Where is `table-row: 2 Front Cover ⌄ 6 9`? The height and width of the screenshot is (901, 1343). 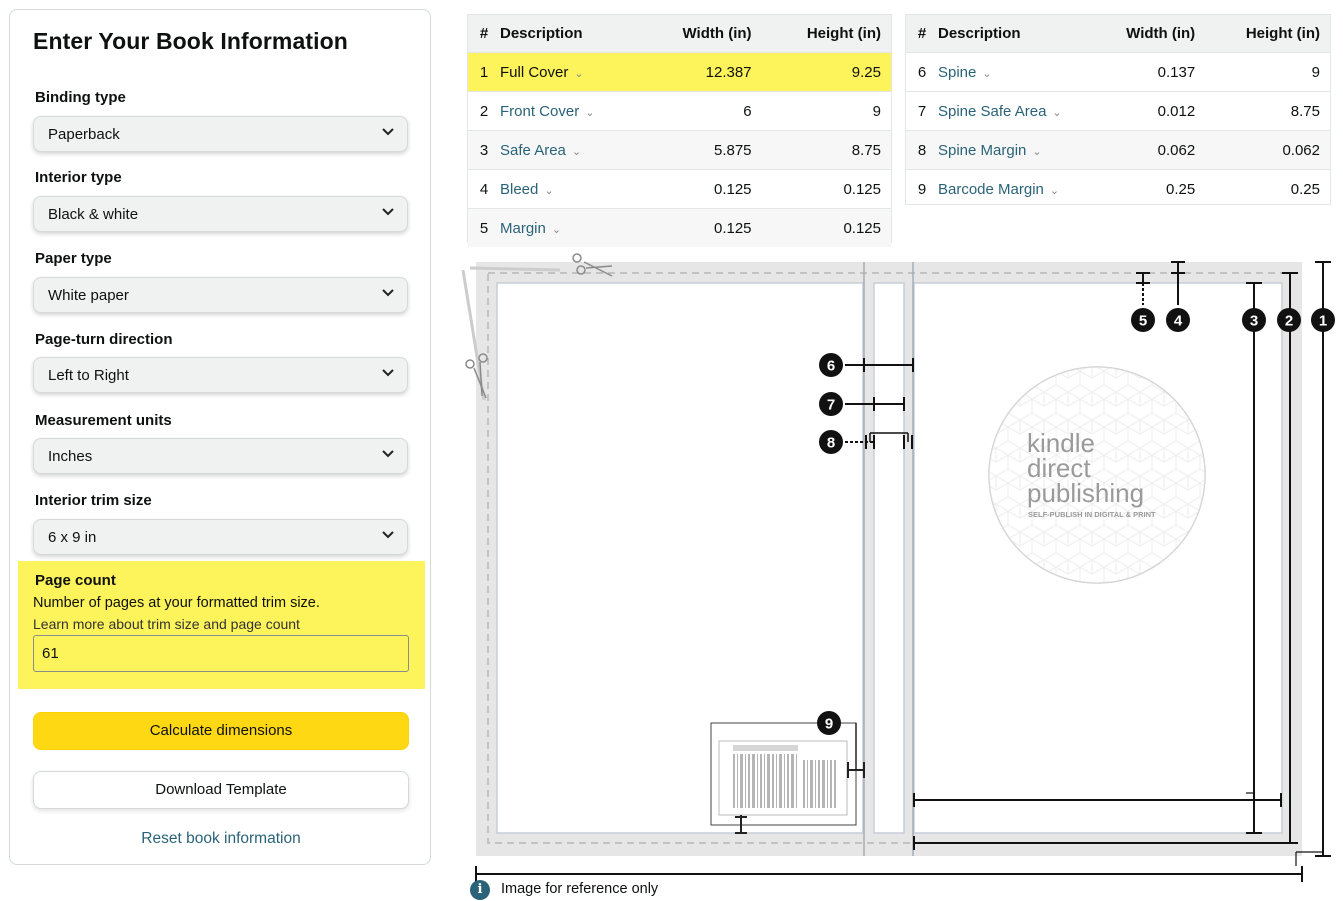 table-row: 2 Front Cover ⌄ 6 9 is located at coordinates (679, 111).